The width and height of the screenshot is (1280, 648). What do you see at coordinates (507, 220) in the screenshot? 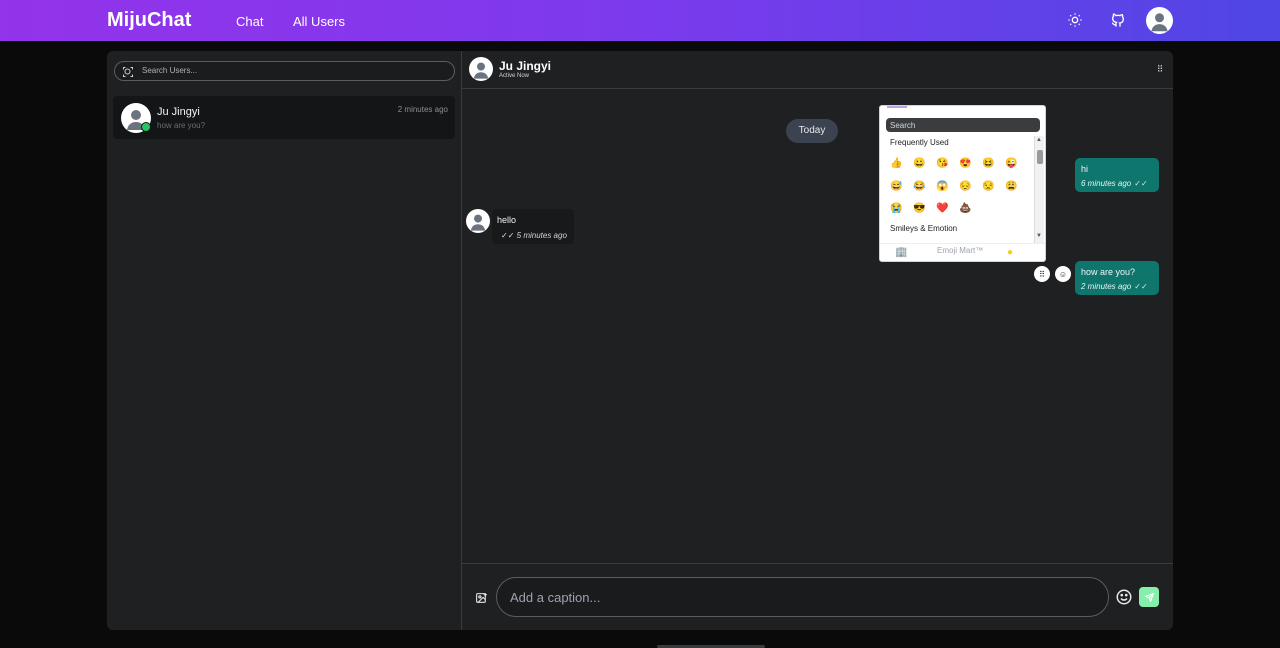
I see `message-text: hello` at bounding box center [507, 220].